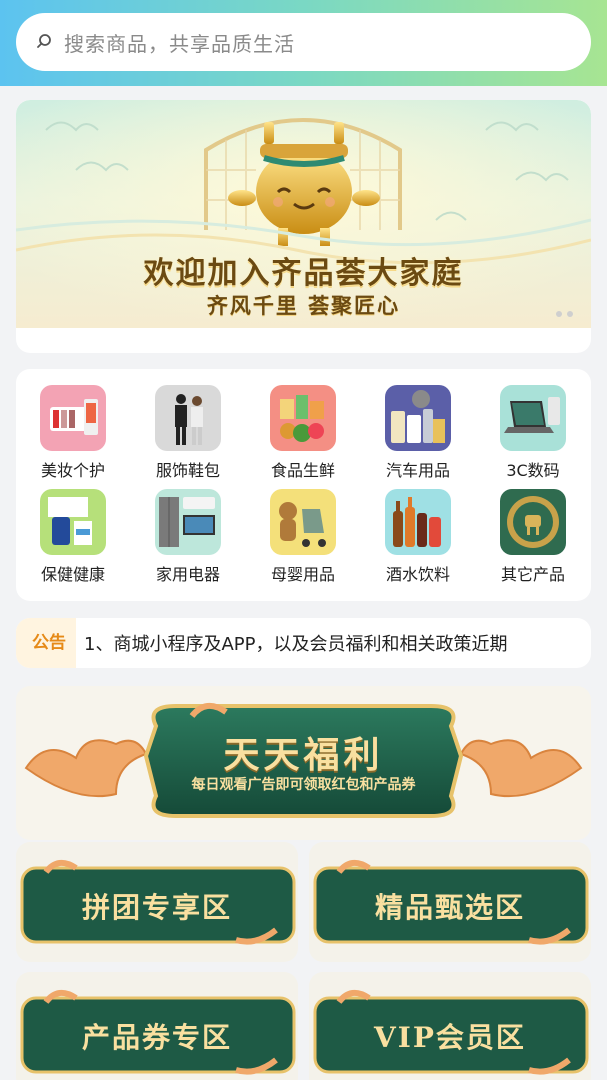 The image size is (607, 1080). Describe the element at coordinates (179, 43) in the screenshot. I see `search-placeholder: 搜索商品，共享品质生活` at that location.